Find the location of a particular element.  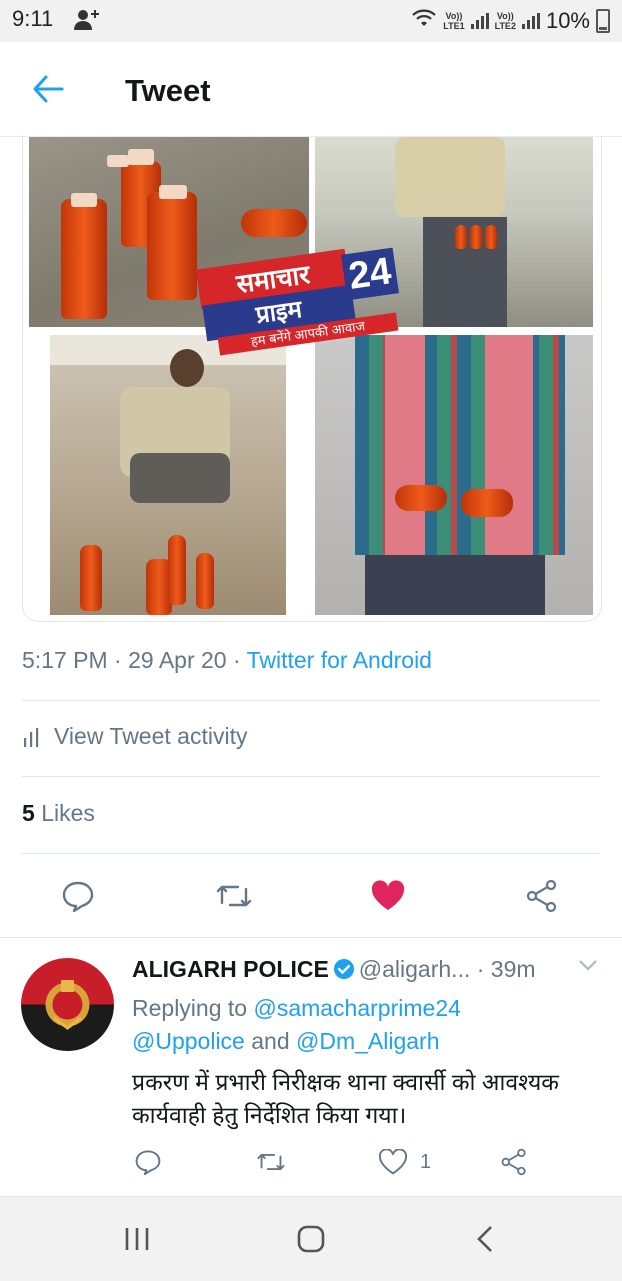

share-button is located at coordinates (542, 896).